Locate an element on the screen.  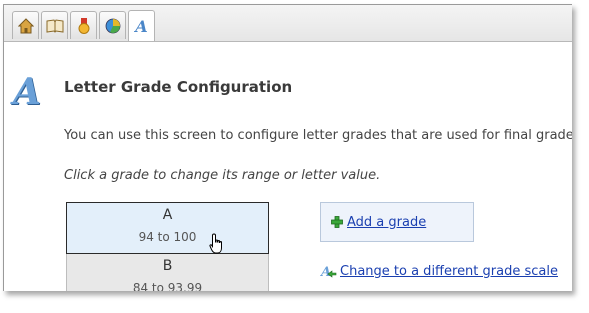
tab-bar: A is located at coordinates (288, 23).